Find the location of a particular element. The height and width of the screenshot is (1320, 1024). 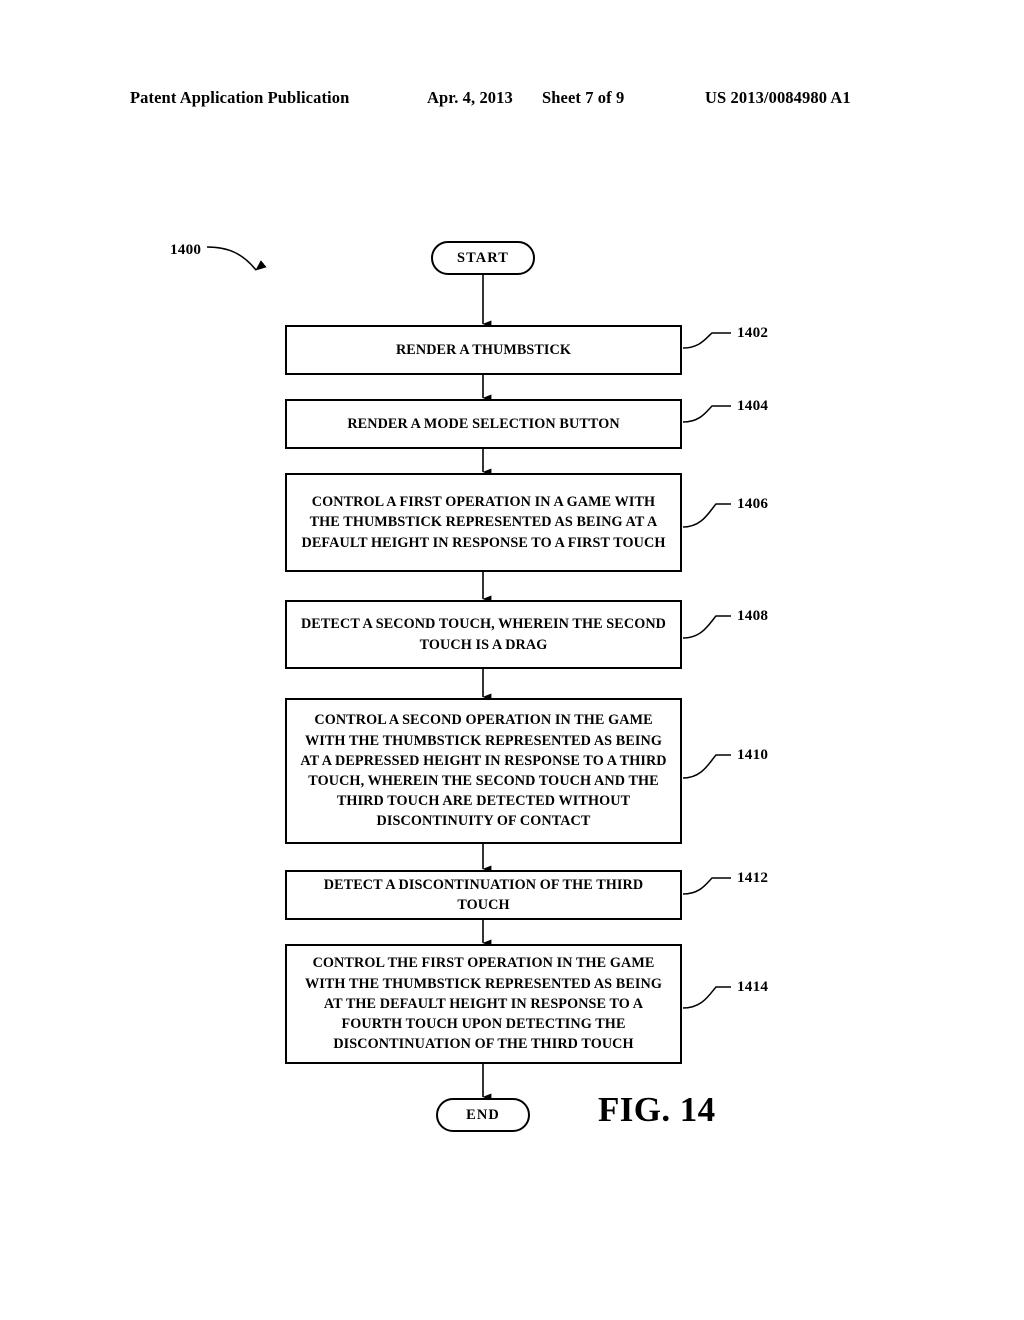

reference-numeral-1408: 1408 is located at coordinates (753, 615).